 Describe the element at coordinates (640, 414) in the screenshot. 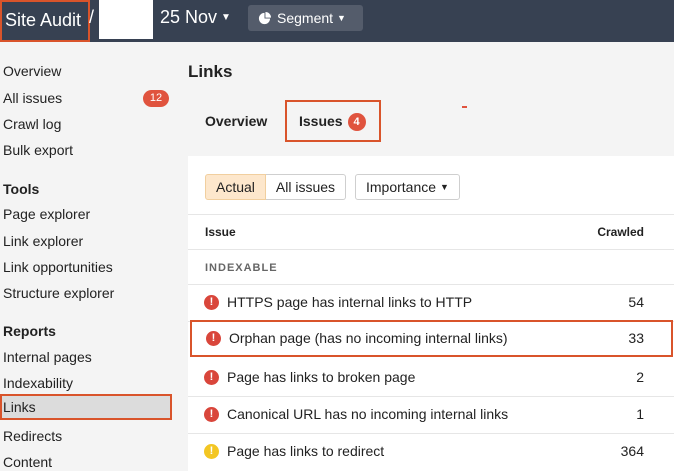

I see `crawled-count: 1` at that location.